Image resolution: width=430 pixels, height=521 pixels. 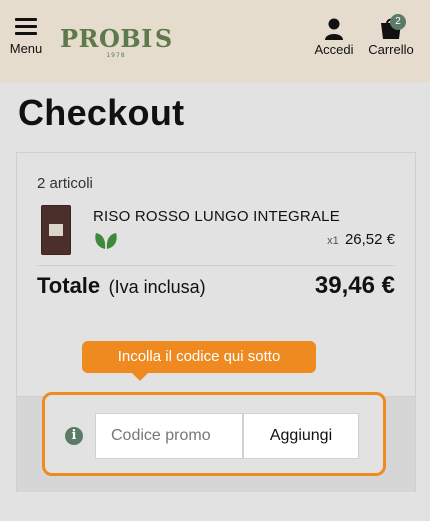 What do you see at coordinates (65, 183) in the screenshot?
I see `item-count: 2 articoli` at bounding box center [65, 183].